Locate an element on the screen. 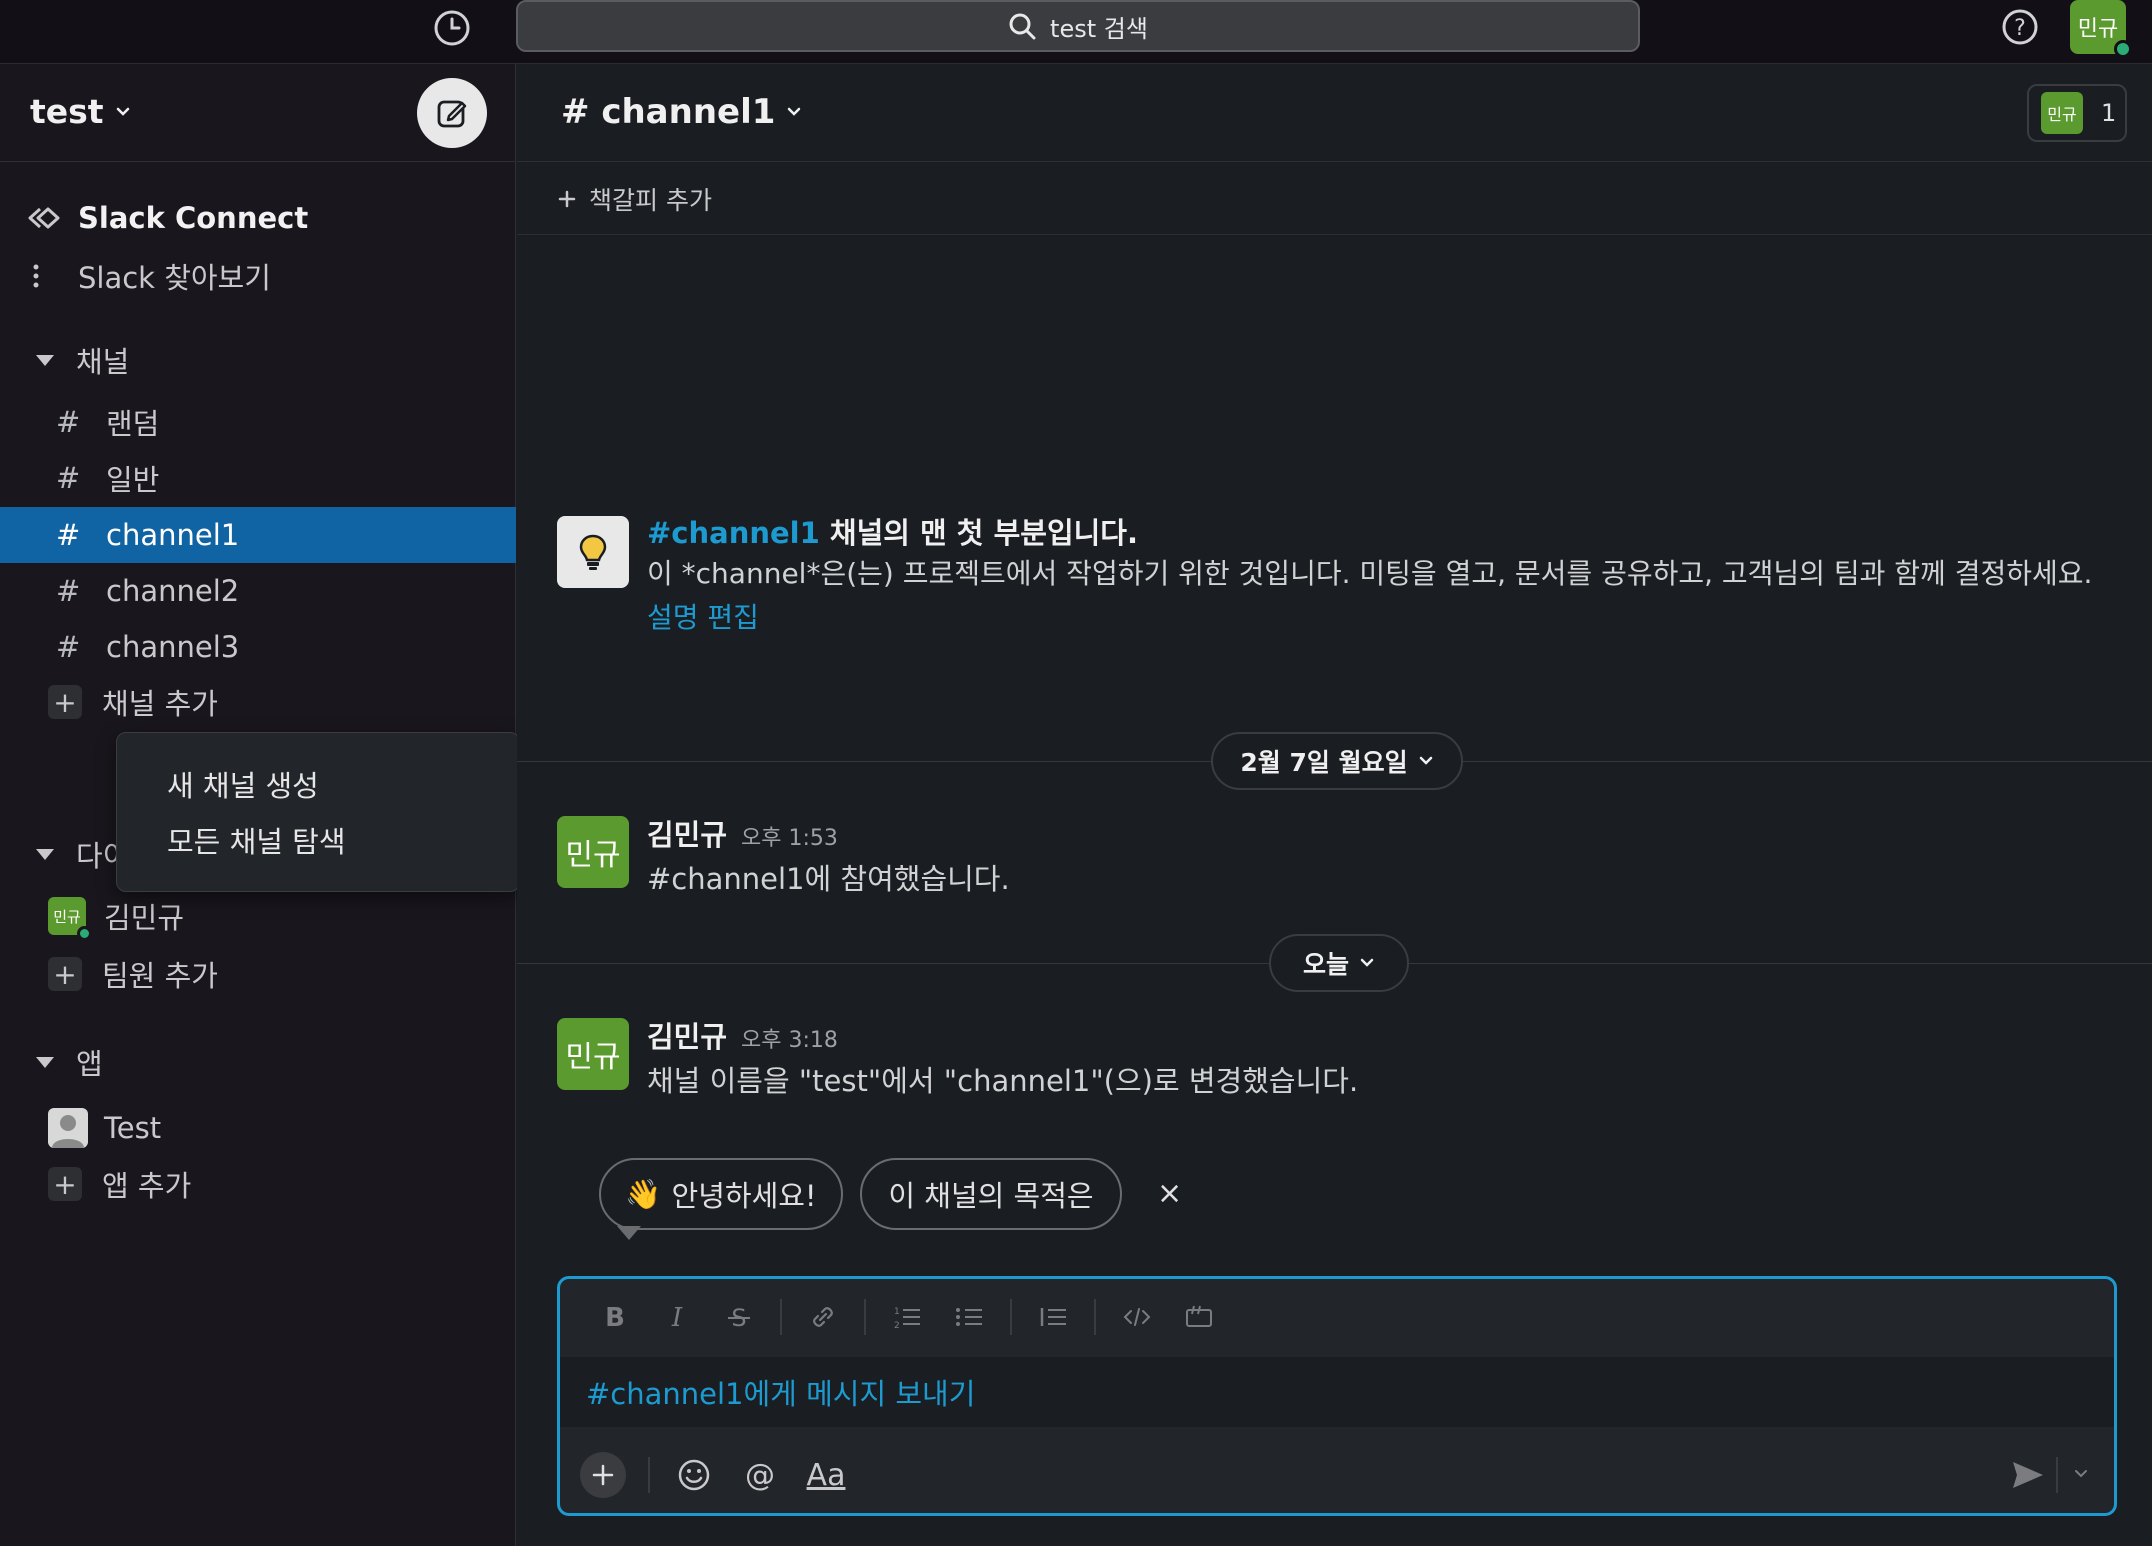 This screenshot has width=2152, height=1546. lightbulb-icon is located at coordinates (593, 552).